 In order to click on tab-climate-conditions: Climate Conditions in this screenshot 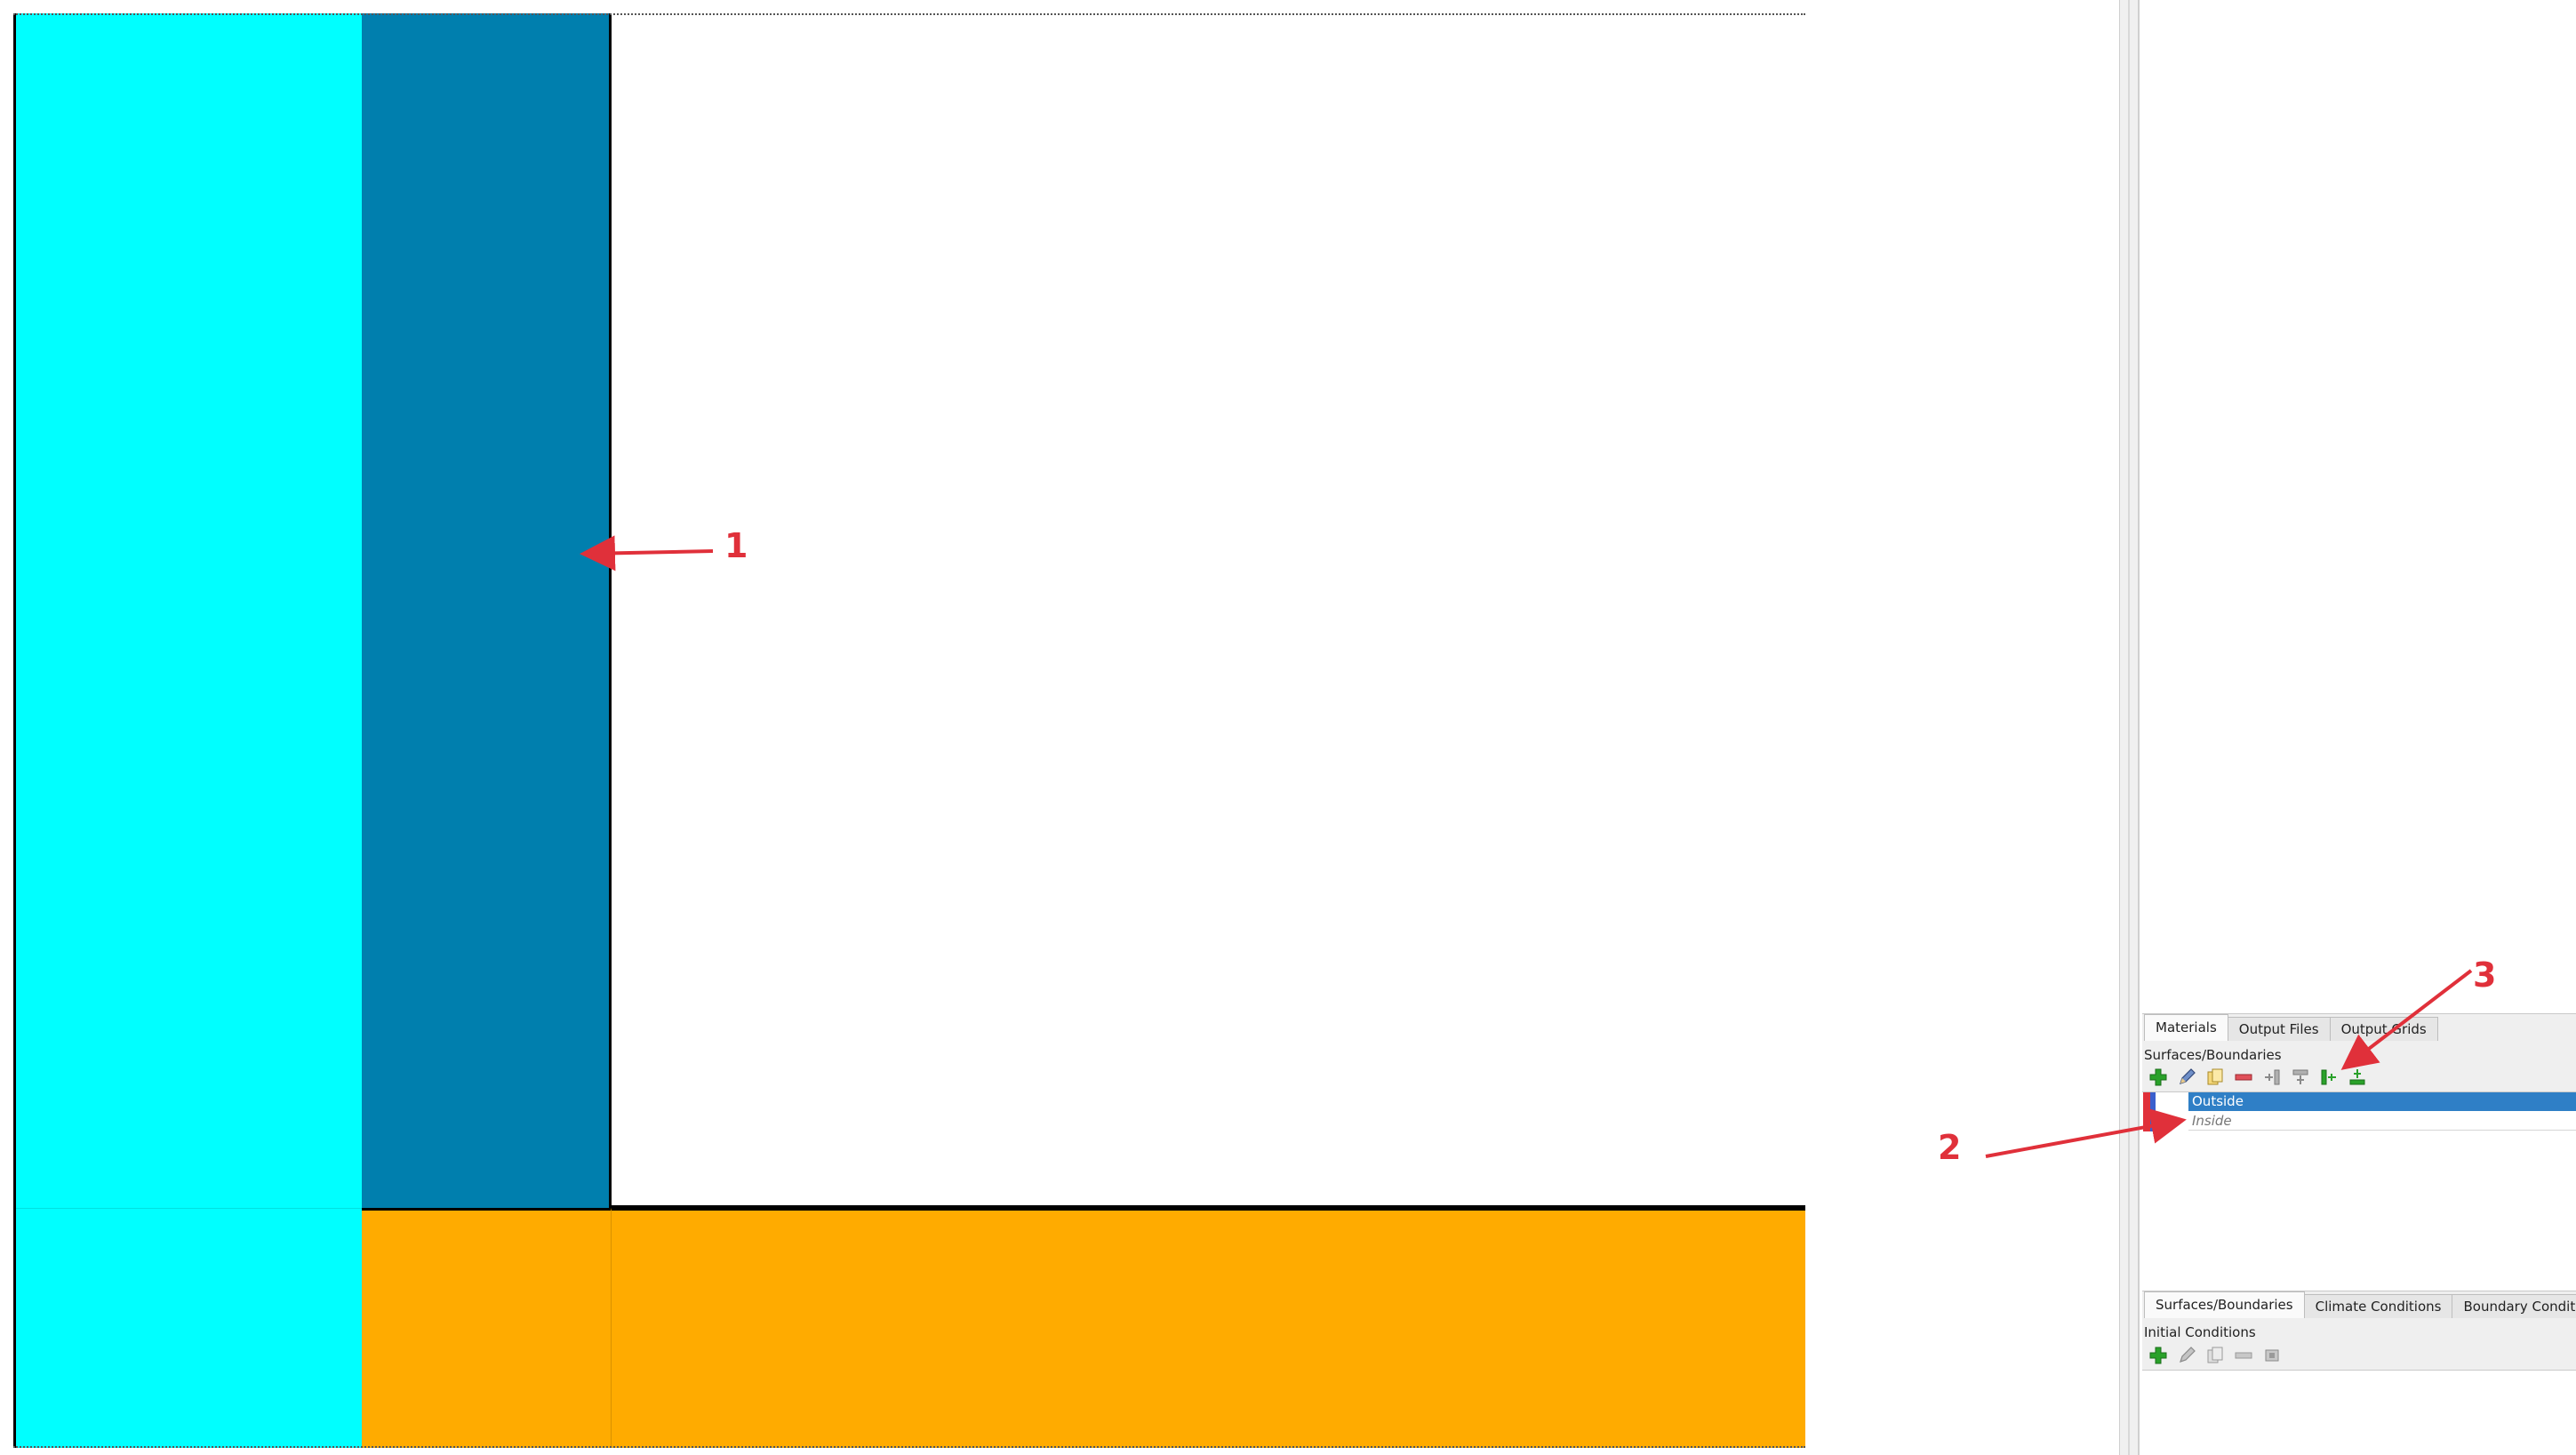, I will do `click(2378, 1306)`.